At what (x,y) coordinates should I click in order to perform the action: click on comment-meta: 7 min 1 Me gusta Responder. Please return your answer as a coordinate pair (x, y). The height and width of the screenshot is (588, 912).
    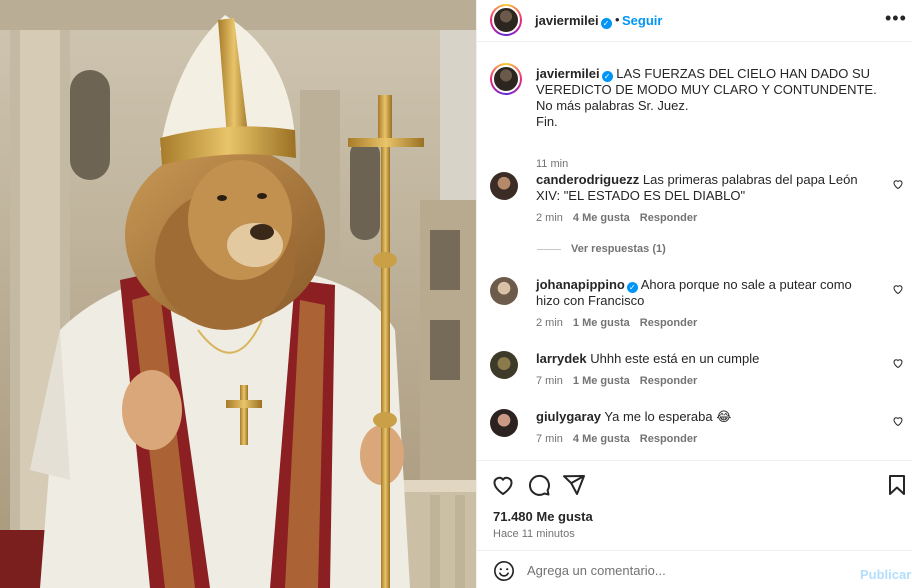
    Looking at the image, I should click on (616, 381).